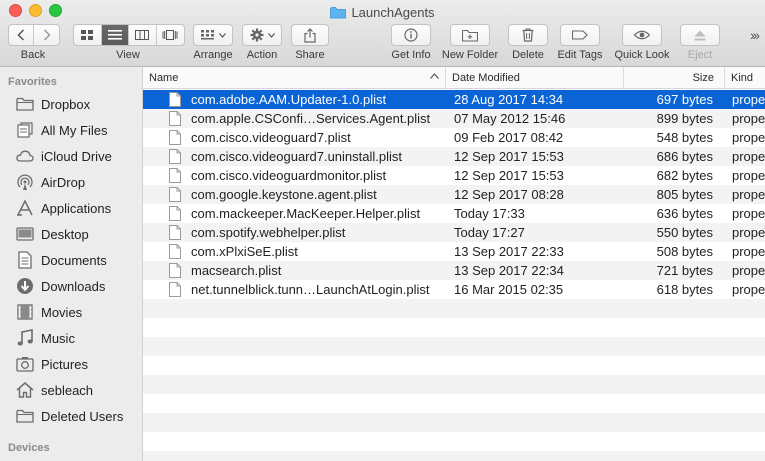 This screenshot has height=461, width=765. What do you see at coordinates (25, 208) in the screenshot?
I see `applications-icon` at bounding box center [25, 208].